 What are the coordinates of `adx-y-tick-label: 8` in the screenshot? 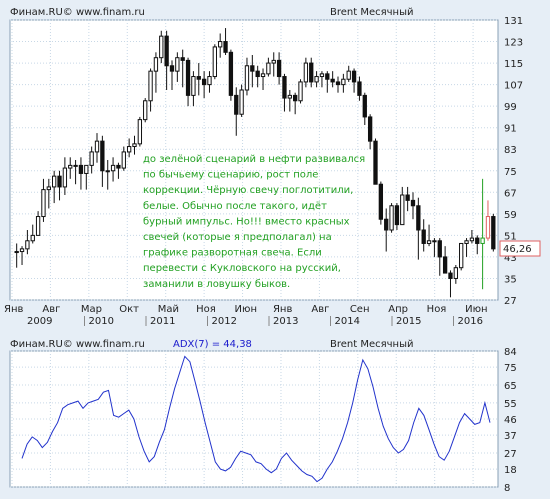 It's located at (507, 488).